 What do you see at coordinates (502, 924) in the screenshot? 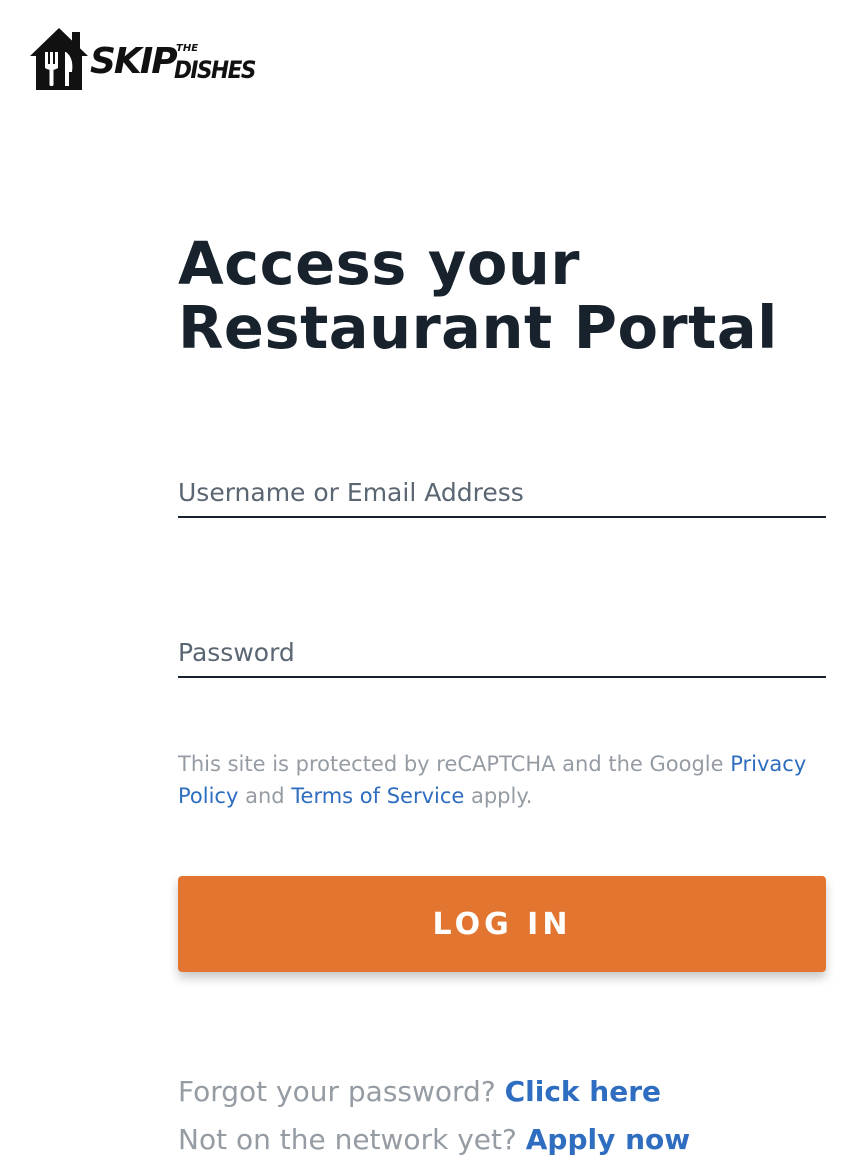
I see `login-button: LOG IN` at bounding box center [502, 924].